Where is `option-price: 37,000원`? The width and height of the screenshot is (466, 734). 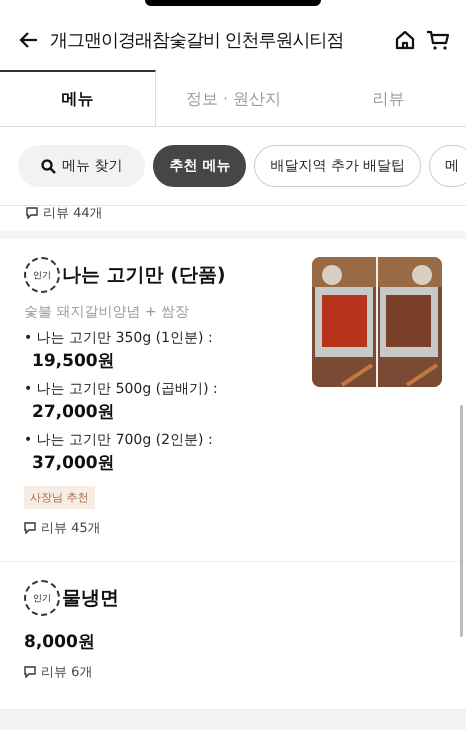 option-price: 37,000원 is located at coordinates (74, 463).